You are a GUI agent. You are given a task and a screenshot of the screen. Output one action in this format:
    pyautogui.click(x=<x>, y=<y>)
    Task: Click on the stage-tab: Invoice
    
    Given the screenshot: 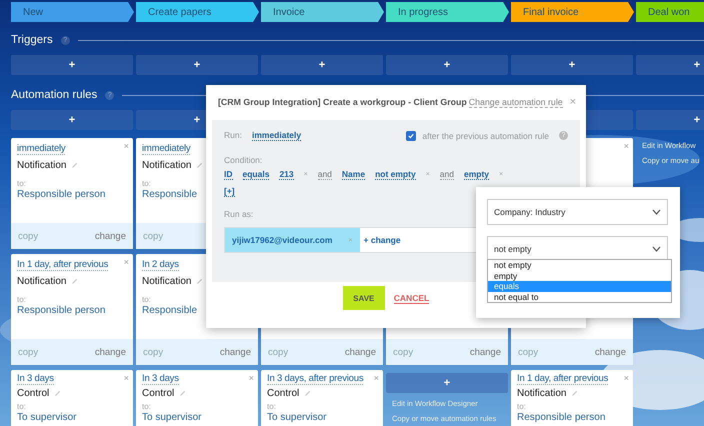 What is the action you would take?
    pyautogui.click(x=322, y=12)
    